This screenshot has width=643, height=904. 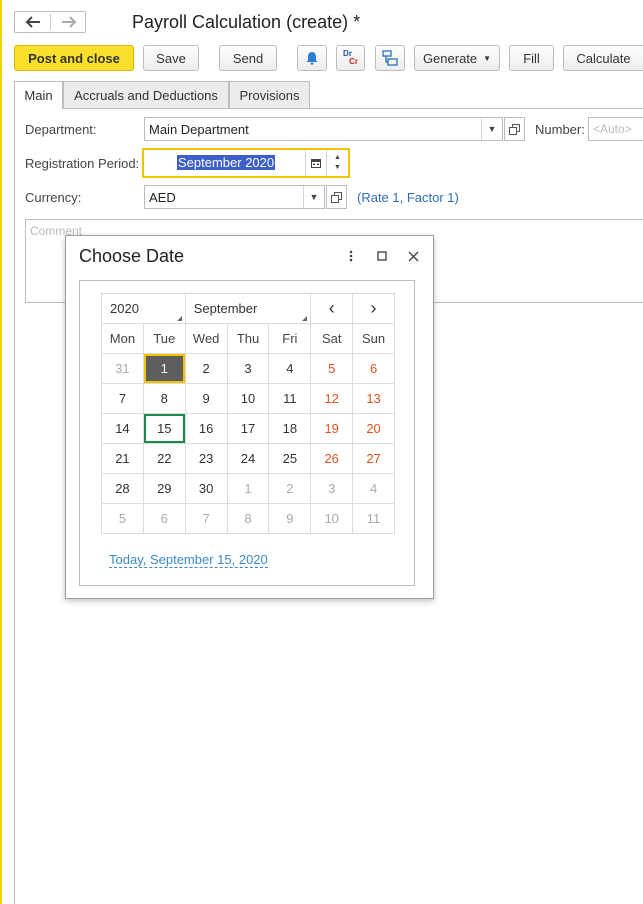 What do you see at coordinates (164, 368) in the screenshot?
I see `calendar-day-selected: 1` at bounding box center [164, 368].